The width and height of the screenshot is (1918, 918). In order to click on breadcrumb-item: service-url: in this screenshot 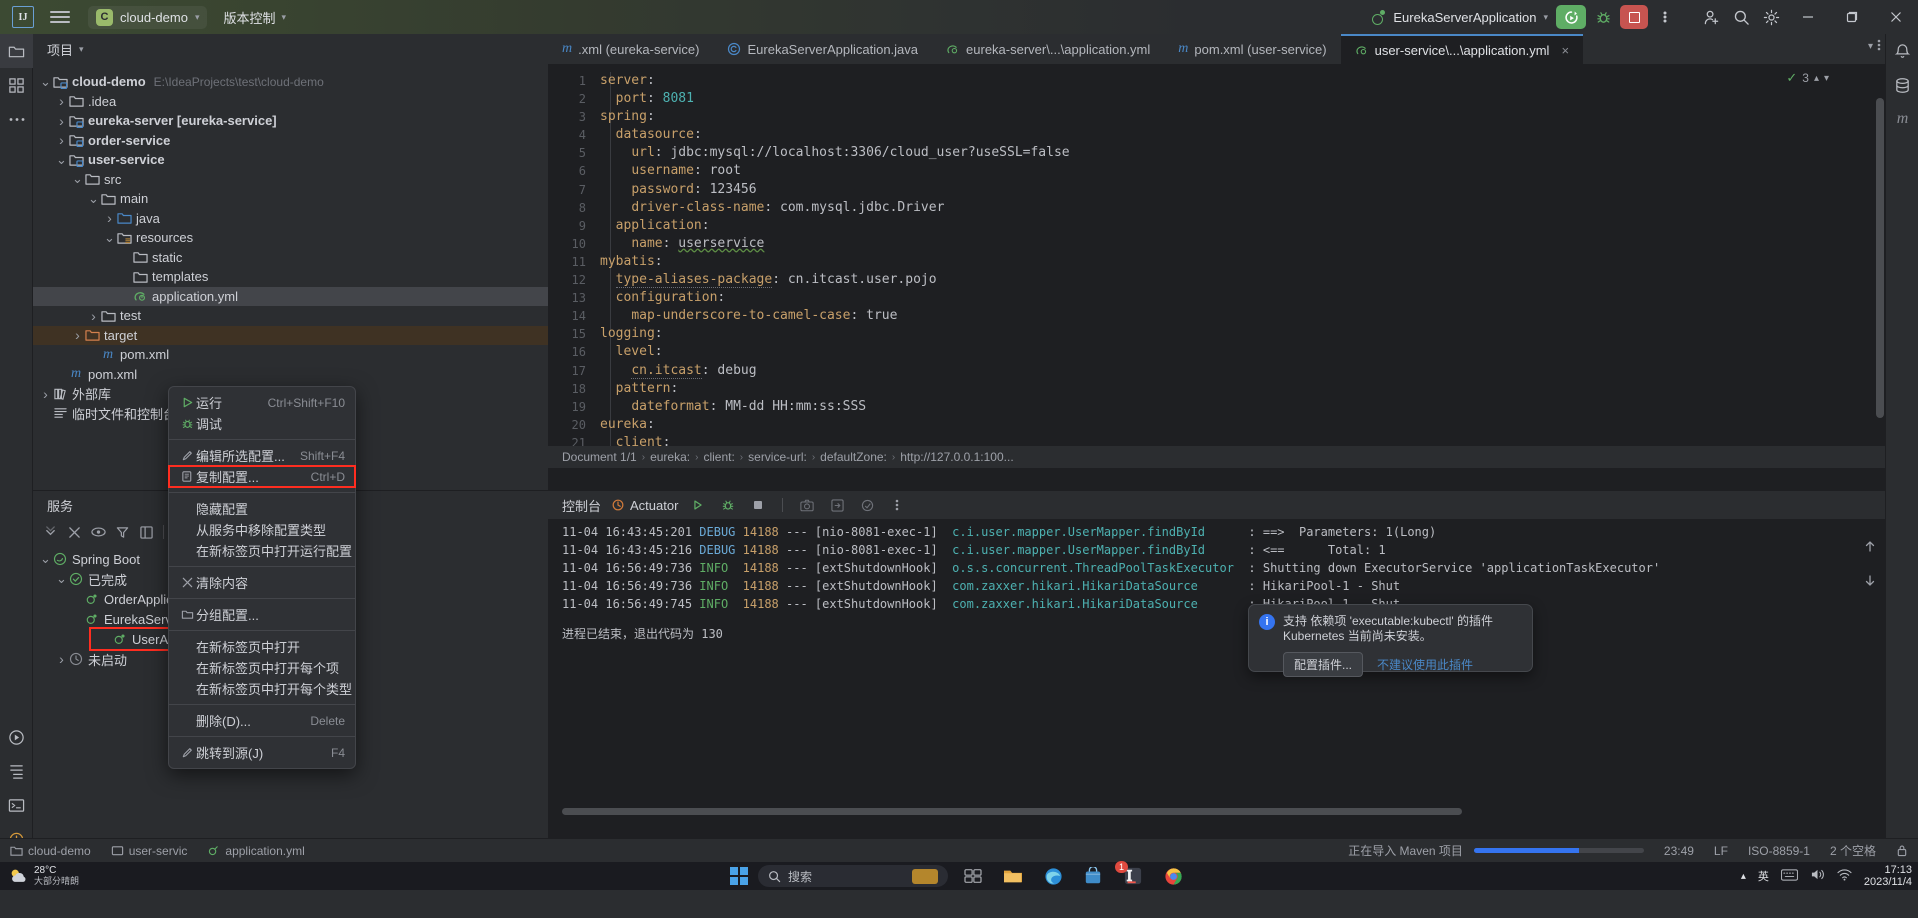, I will do `click(777, 457)`.